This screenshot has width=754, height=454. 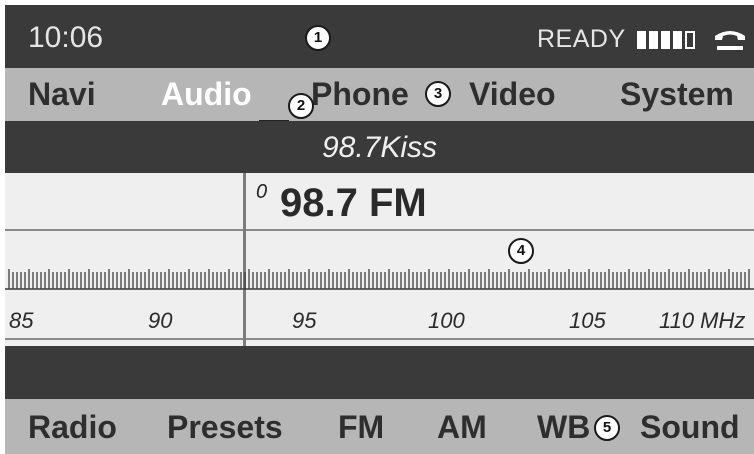 What do you see at coordinates (262, 192) in the screenshot?
I see `preset-marker: 0` at bounding box center [262, 192].